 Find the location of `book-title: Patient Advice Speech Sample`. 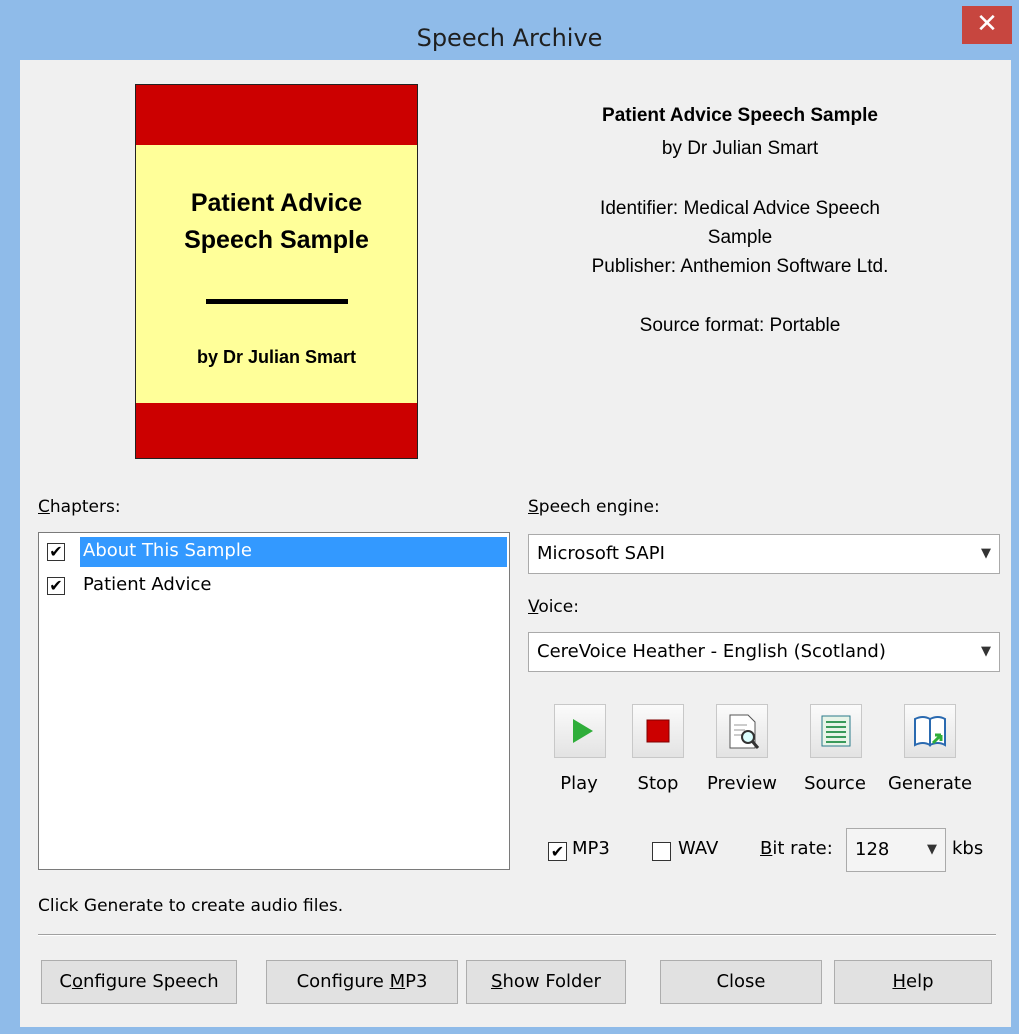

book-title: Patient Advice Speech Sample is located at coordinates (740, 115).